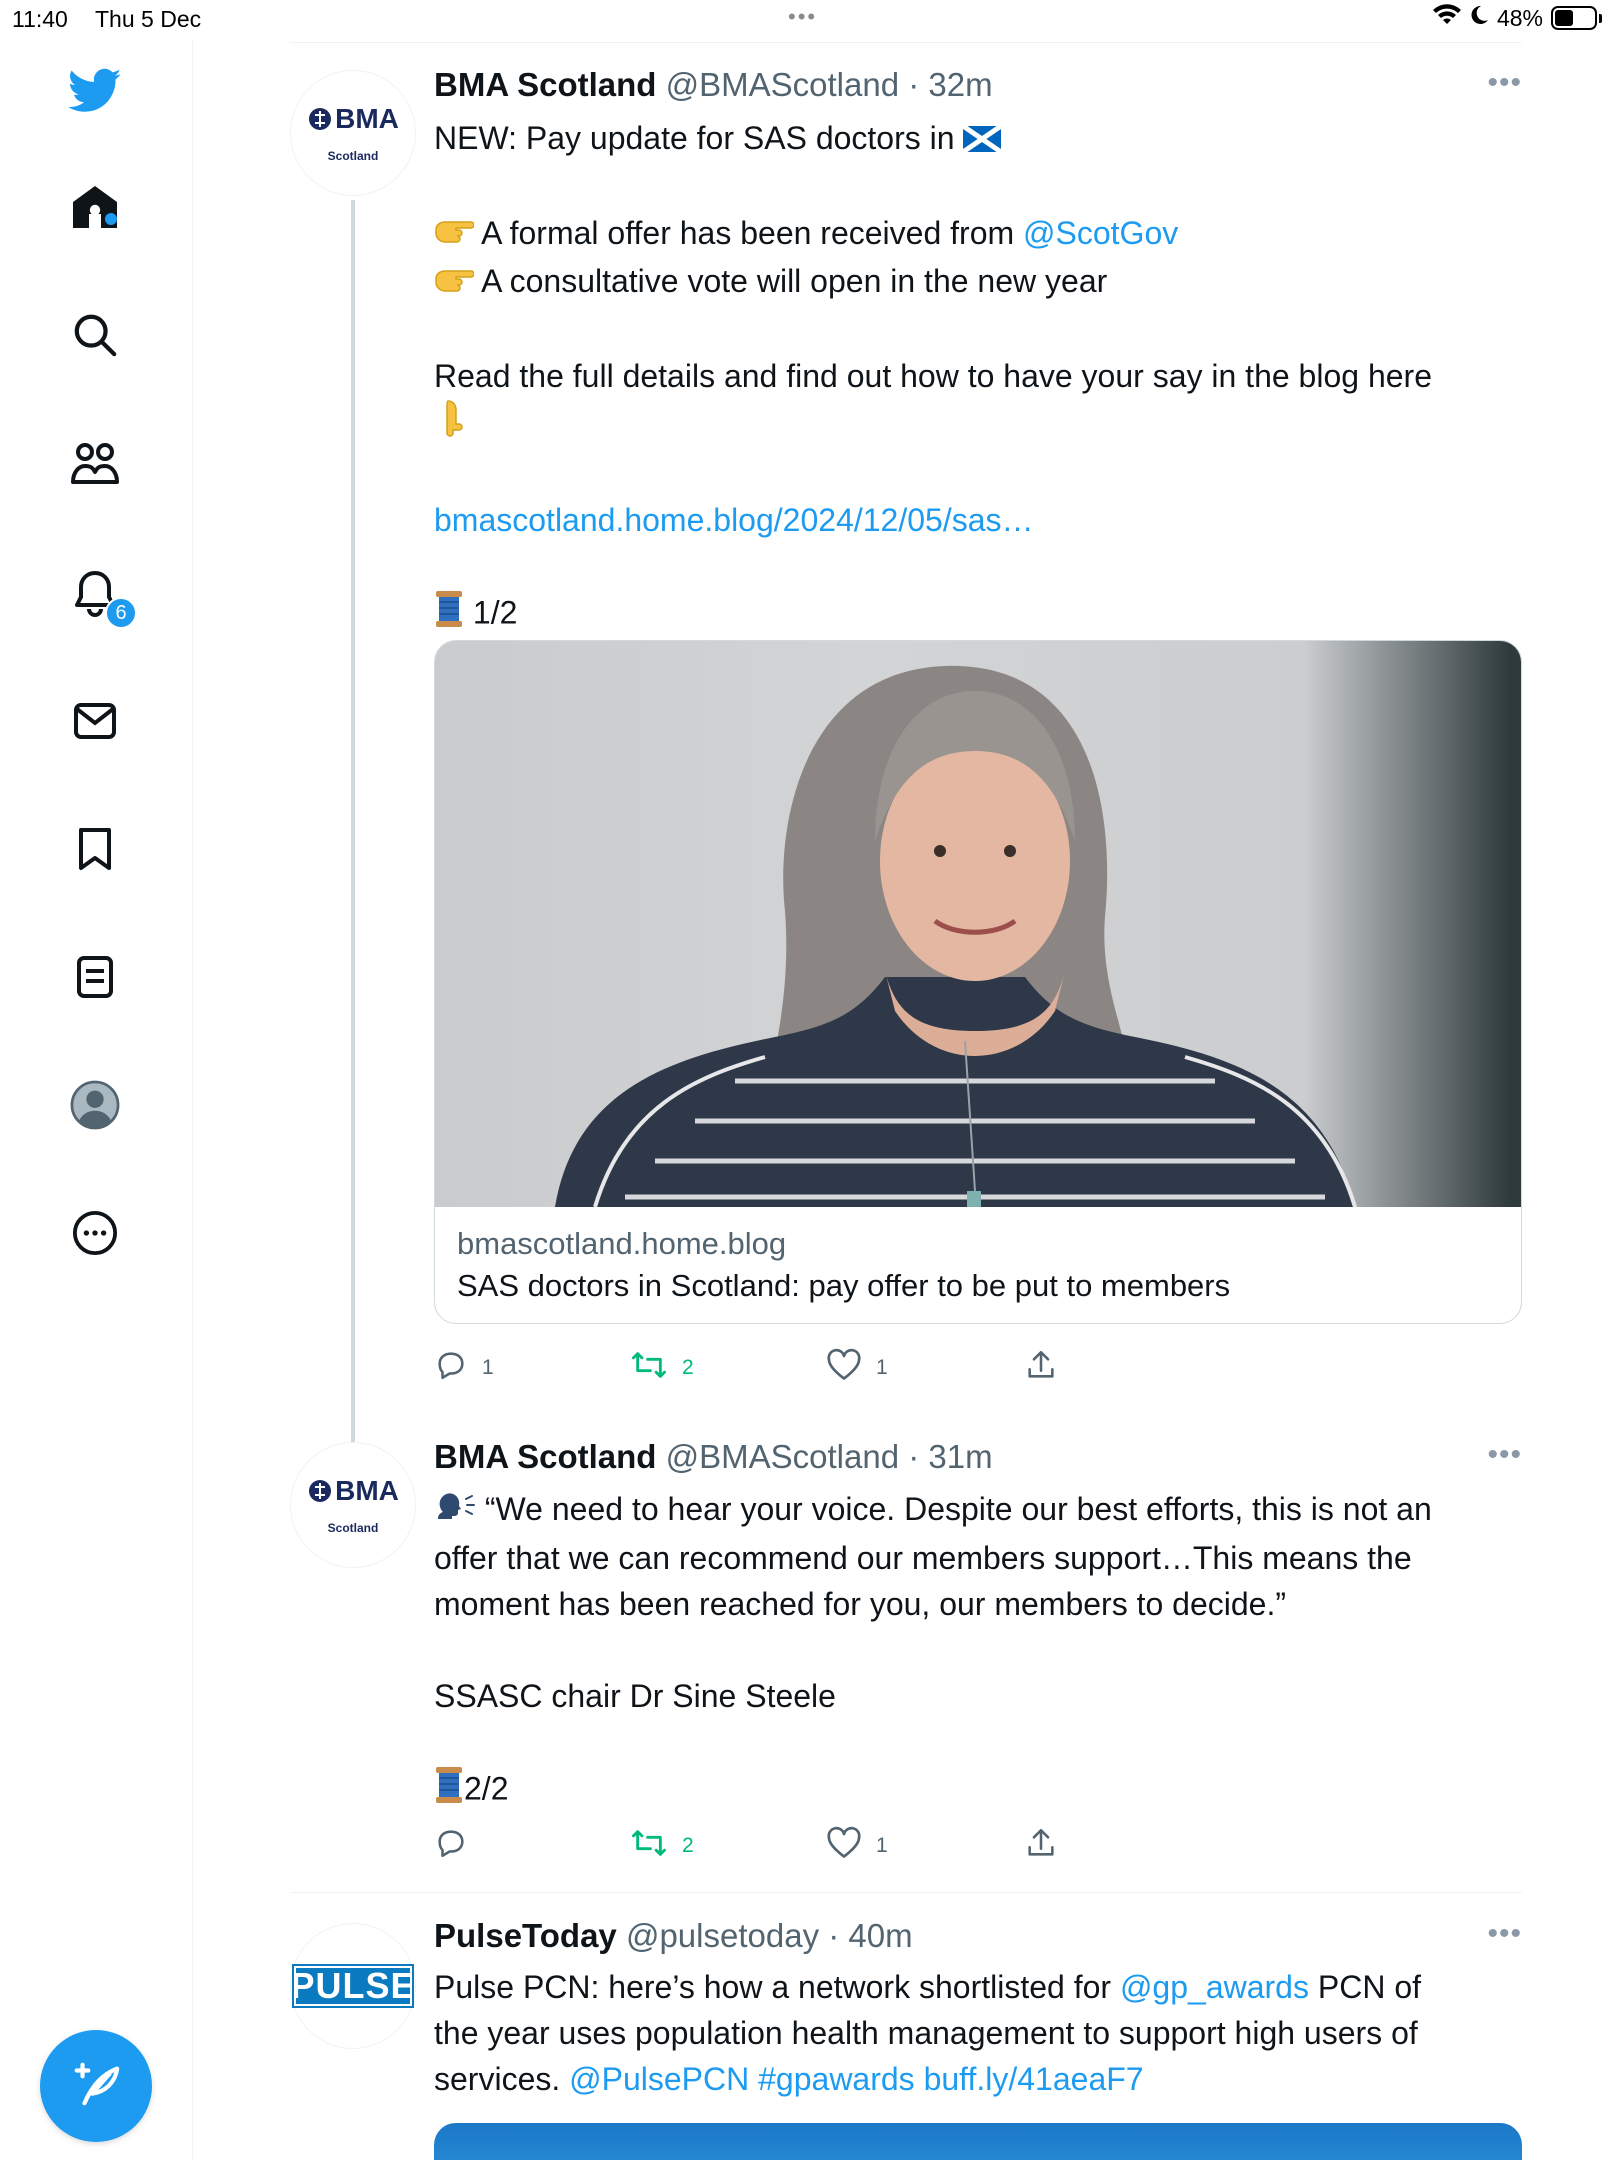 The height and width of the screenshot is (2160, 1620). What do you see at coordinates (880, 1935) in the screenshot?
I see `tweet-time: 40m` at bounding box center [880, 1935].